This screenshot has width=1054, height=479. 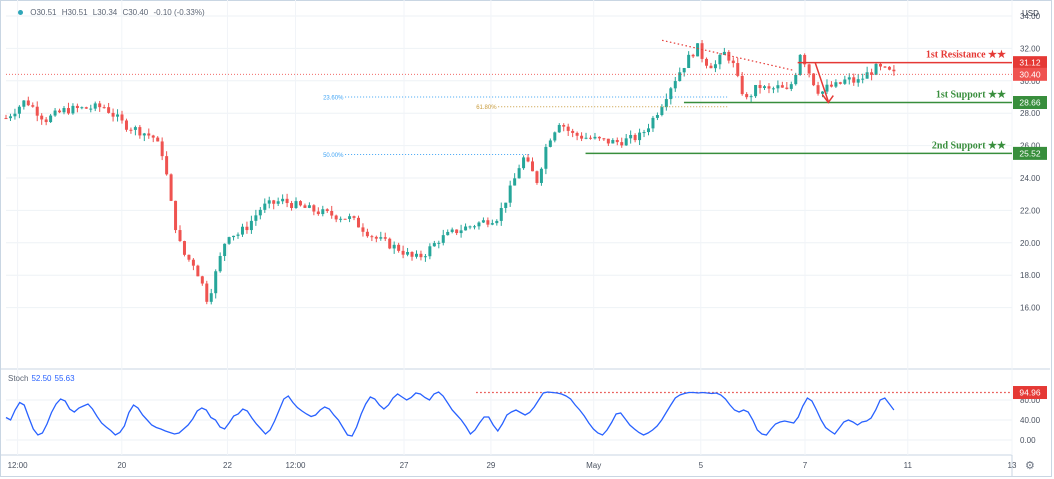 What do you see at coordinates (333, 156) in the screenshot?
I see `fib-level-label: 50.00%` at bounding box center [333, 156].